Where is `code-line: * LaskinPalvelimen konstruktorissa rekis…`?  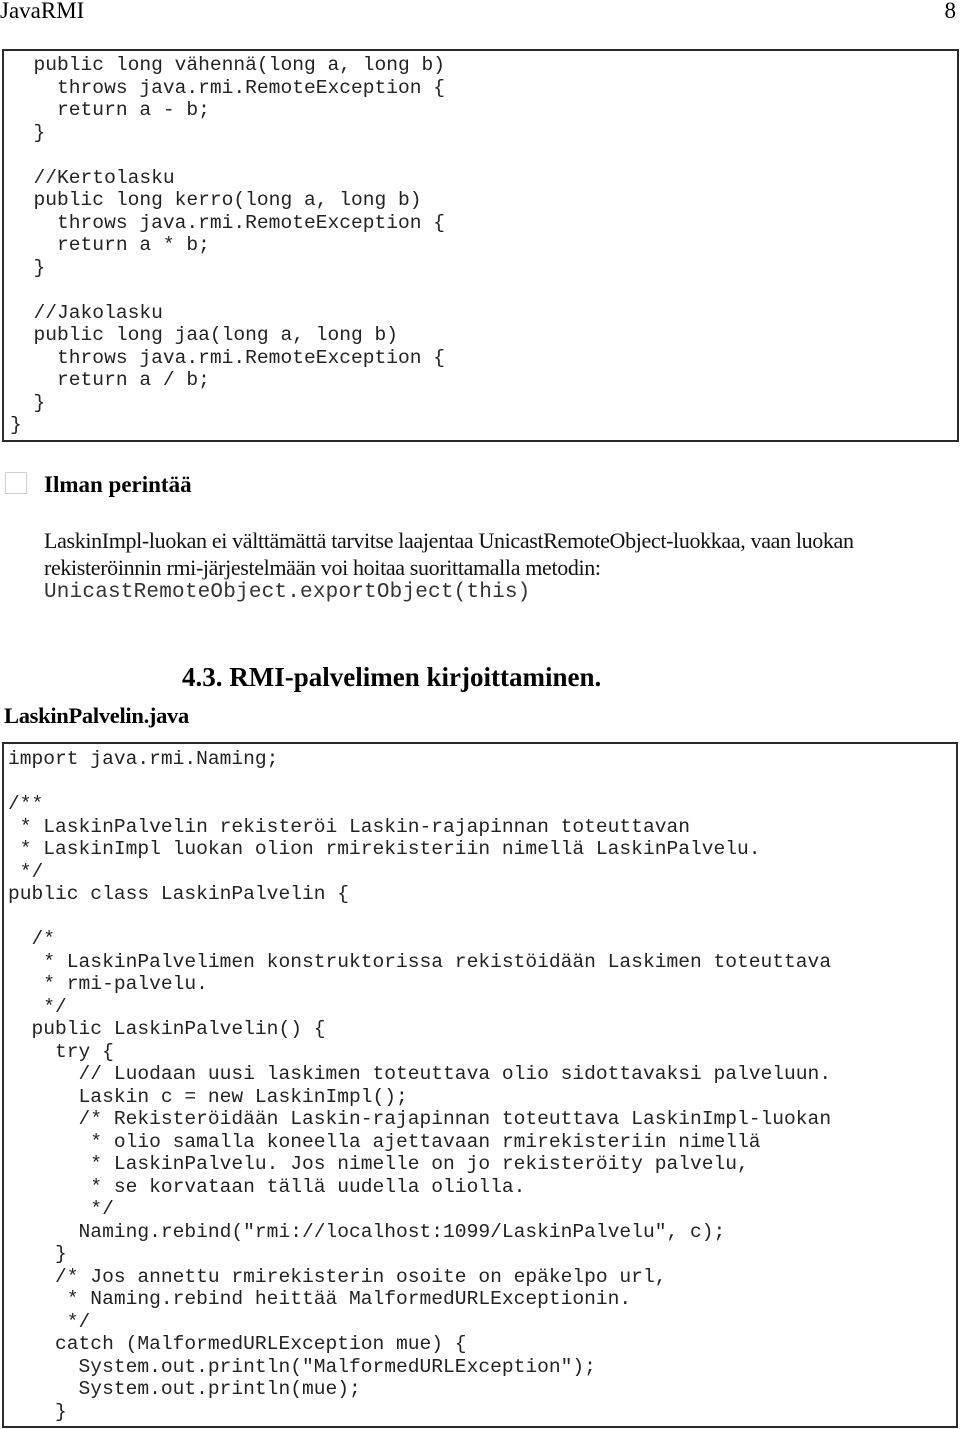
code-line: * LaskinPalvelimen konstruktorissa rekis… is located at coordinates (420, 961).